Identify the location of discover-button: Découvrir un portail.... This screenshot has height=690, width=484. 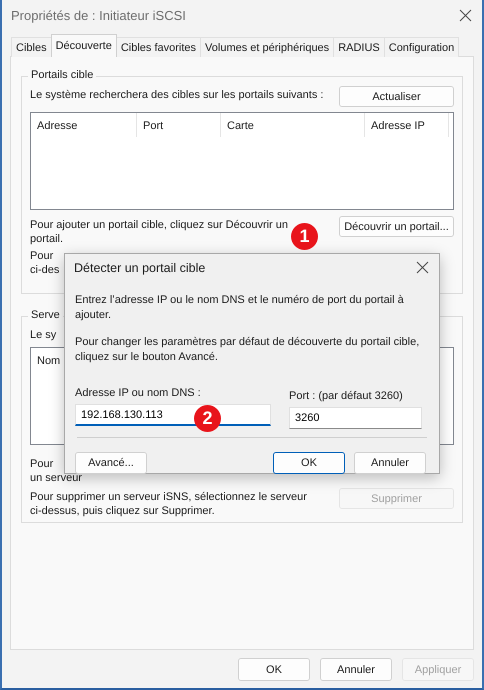
(396, 226).